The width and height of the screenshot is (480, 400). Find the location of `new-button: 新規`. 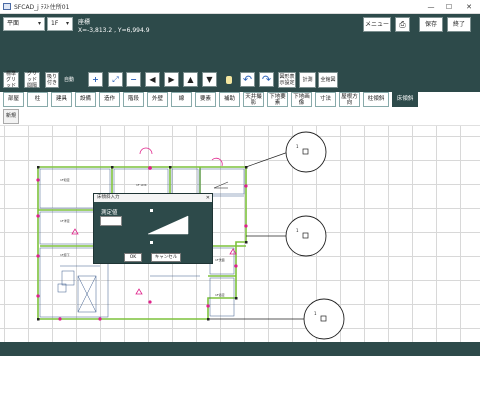

new-button: 新規 is located at coordinates (11, 116).